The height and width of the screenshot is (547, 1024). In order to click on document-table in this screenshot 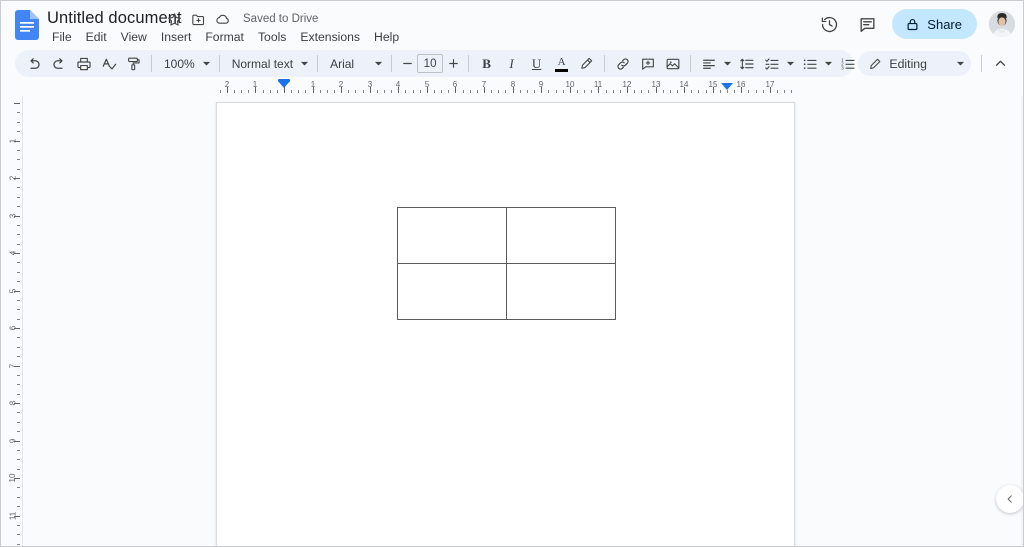, I will do `click(506, 263)`.